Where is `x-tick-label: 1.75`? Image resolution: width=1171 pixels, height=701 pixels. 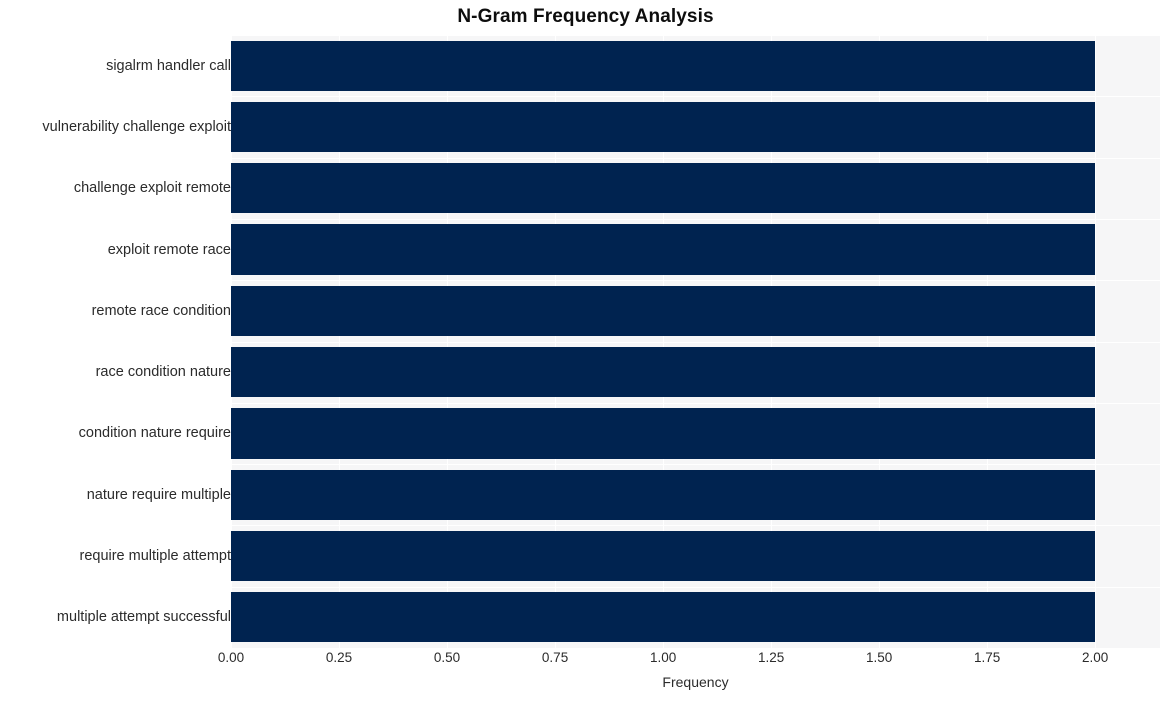
x-tick-label: 1.75 is located at coordinates (987, 657).